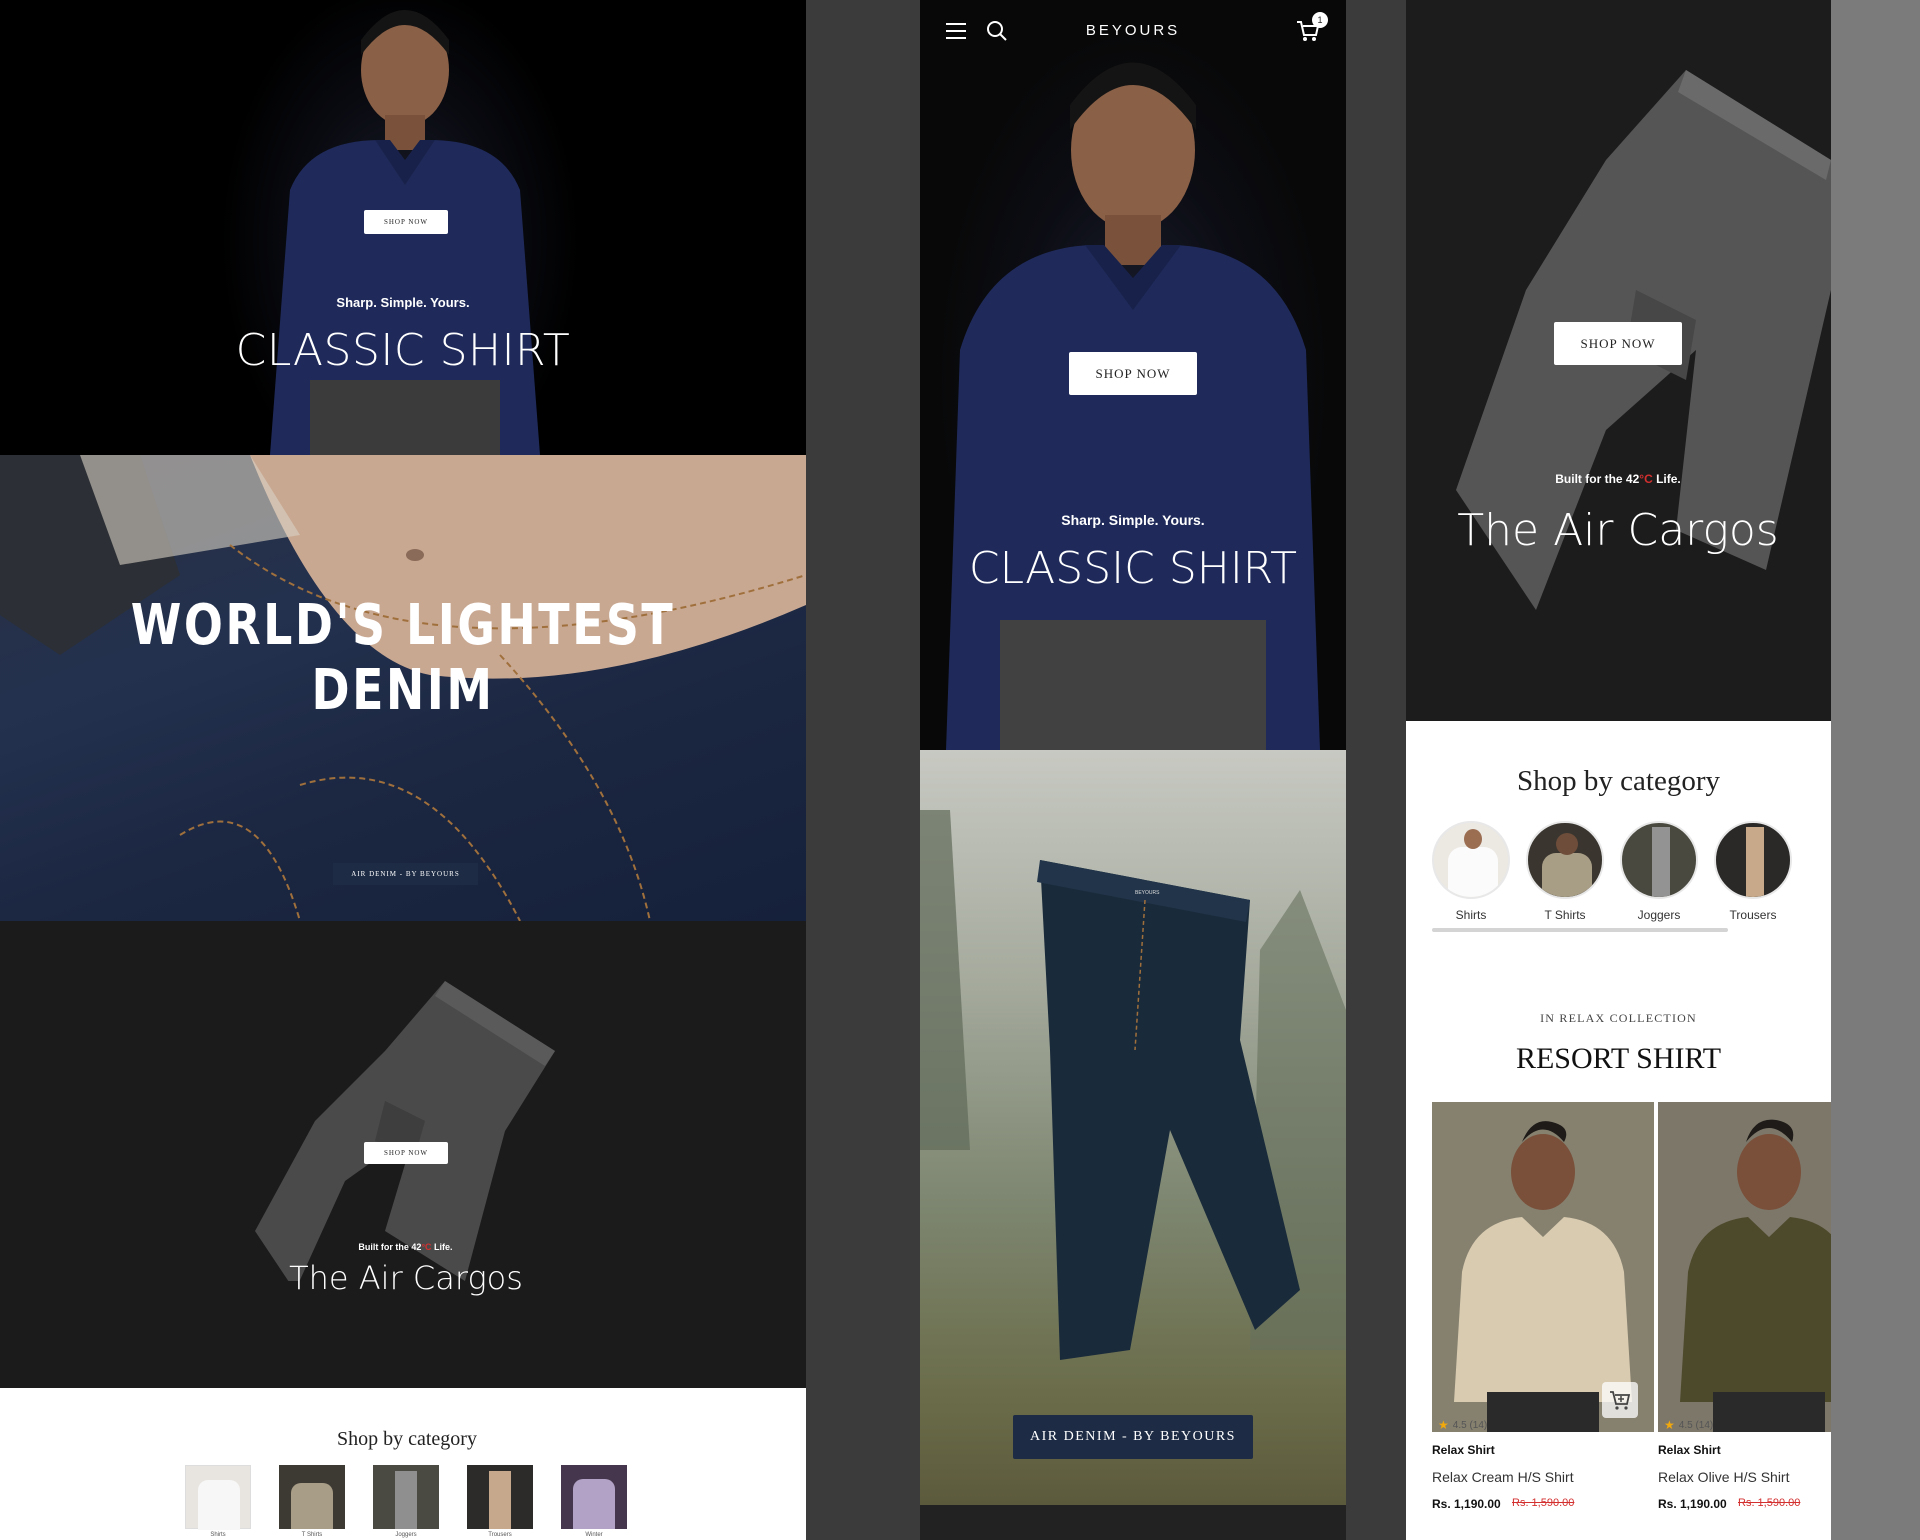  Describe the element at coordinates (1503, 1477) in the screenshot. I see `product-name: Relax Cream H/S Shirt` at that location.